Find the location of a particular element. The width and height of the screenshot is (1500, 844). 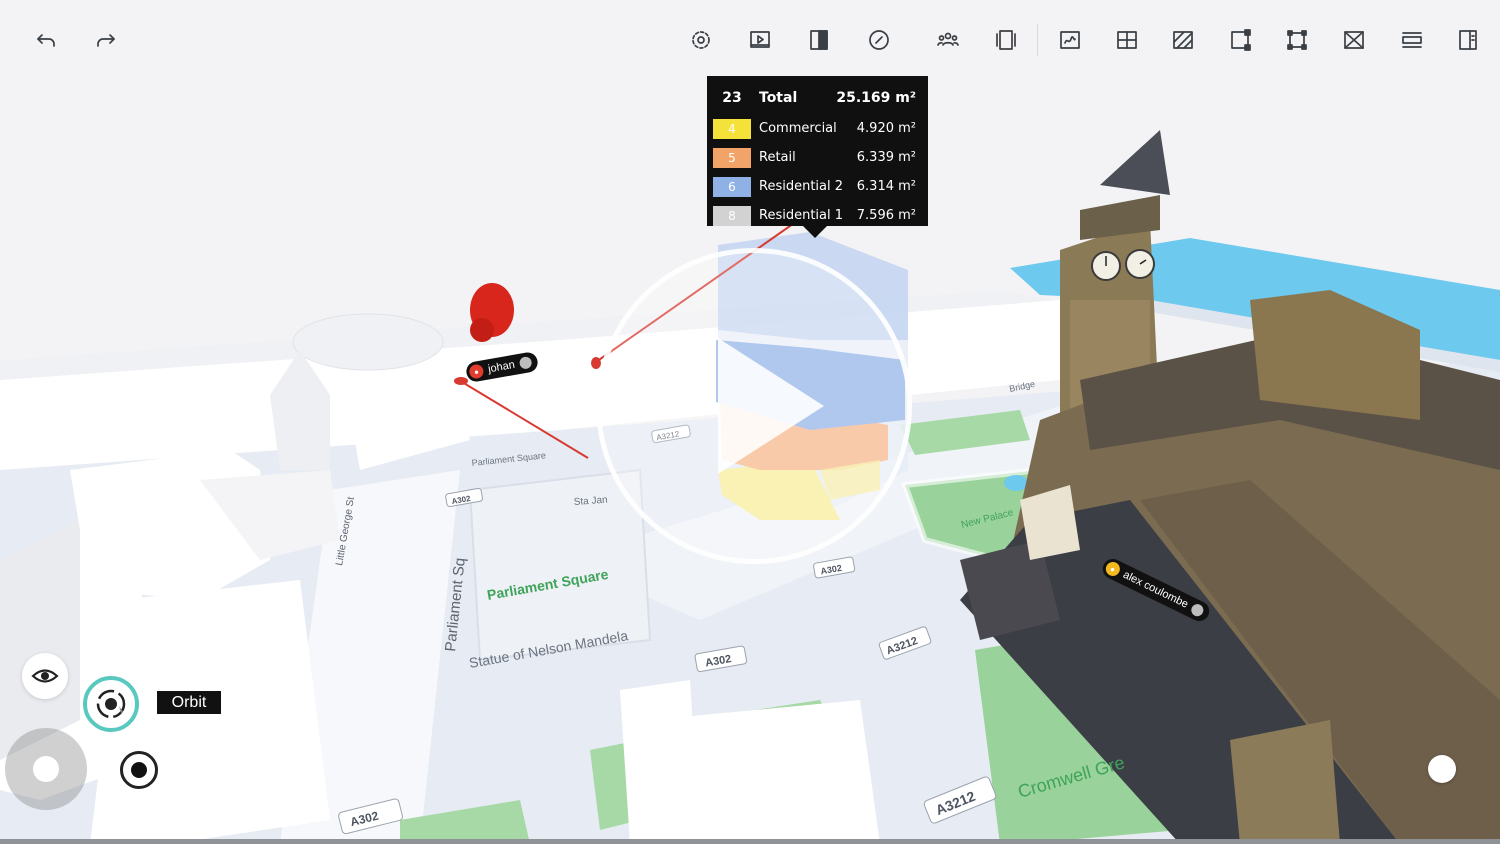

draw-icon is located at coordinates (1070, 40).